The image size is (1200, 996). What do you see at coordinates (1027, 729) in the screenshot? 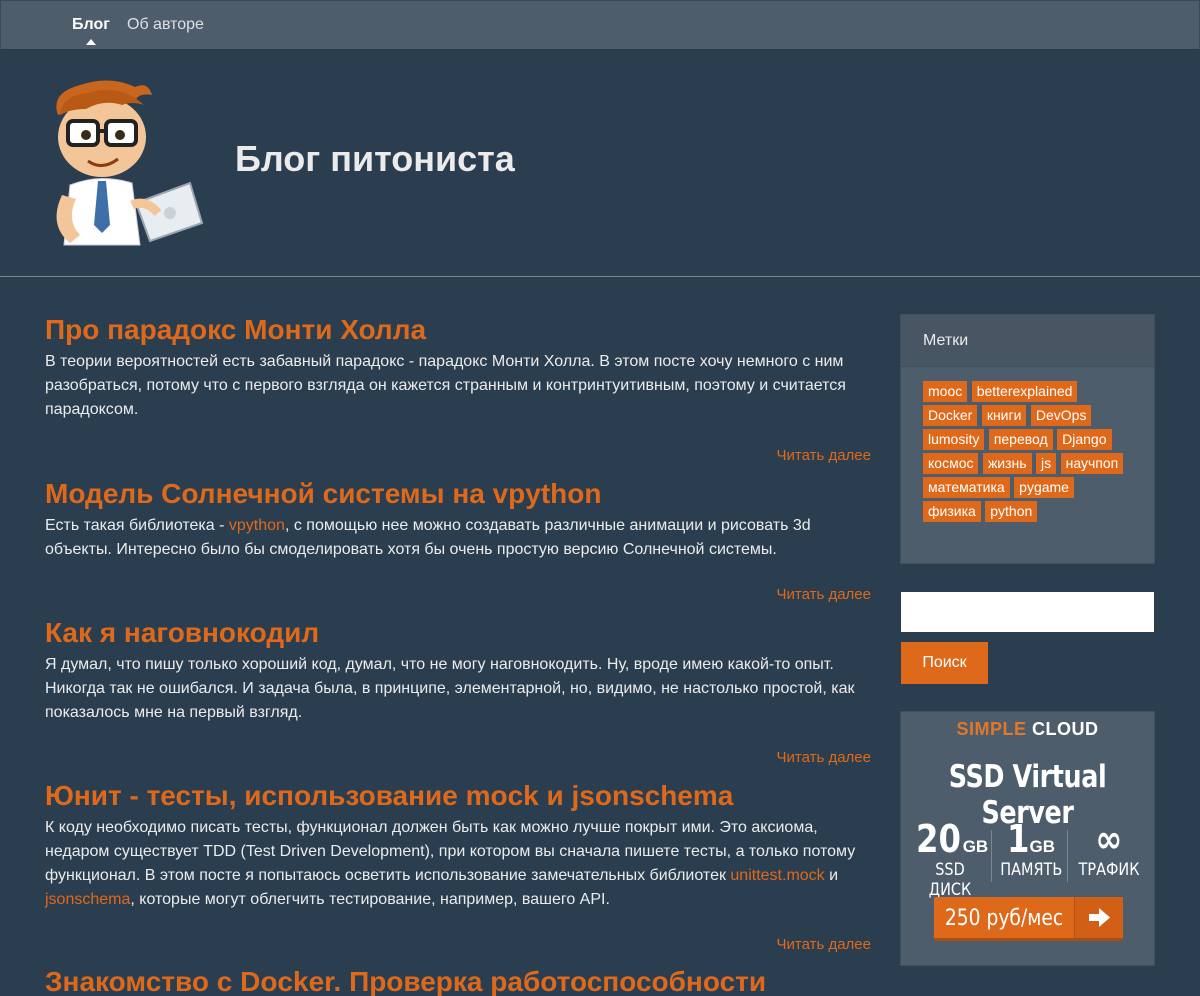
I see `ad-brand-logo: SIMPLE CLOUD` at bounding box center [1027, 729].